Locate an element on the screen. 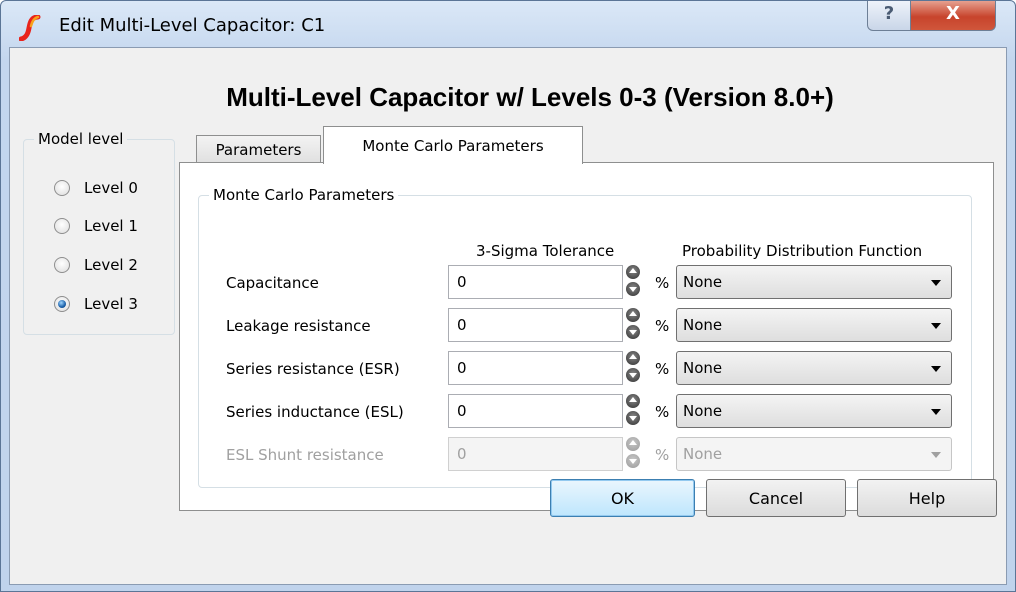 This screenshot has width=1016, height=592. leakage-resistance-tolerance-input: 0 is located at coordinates (535, 325).